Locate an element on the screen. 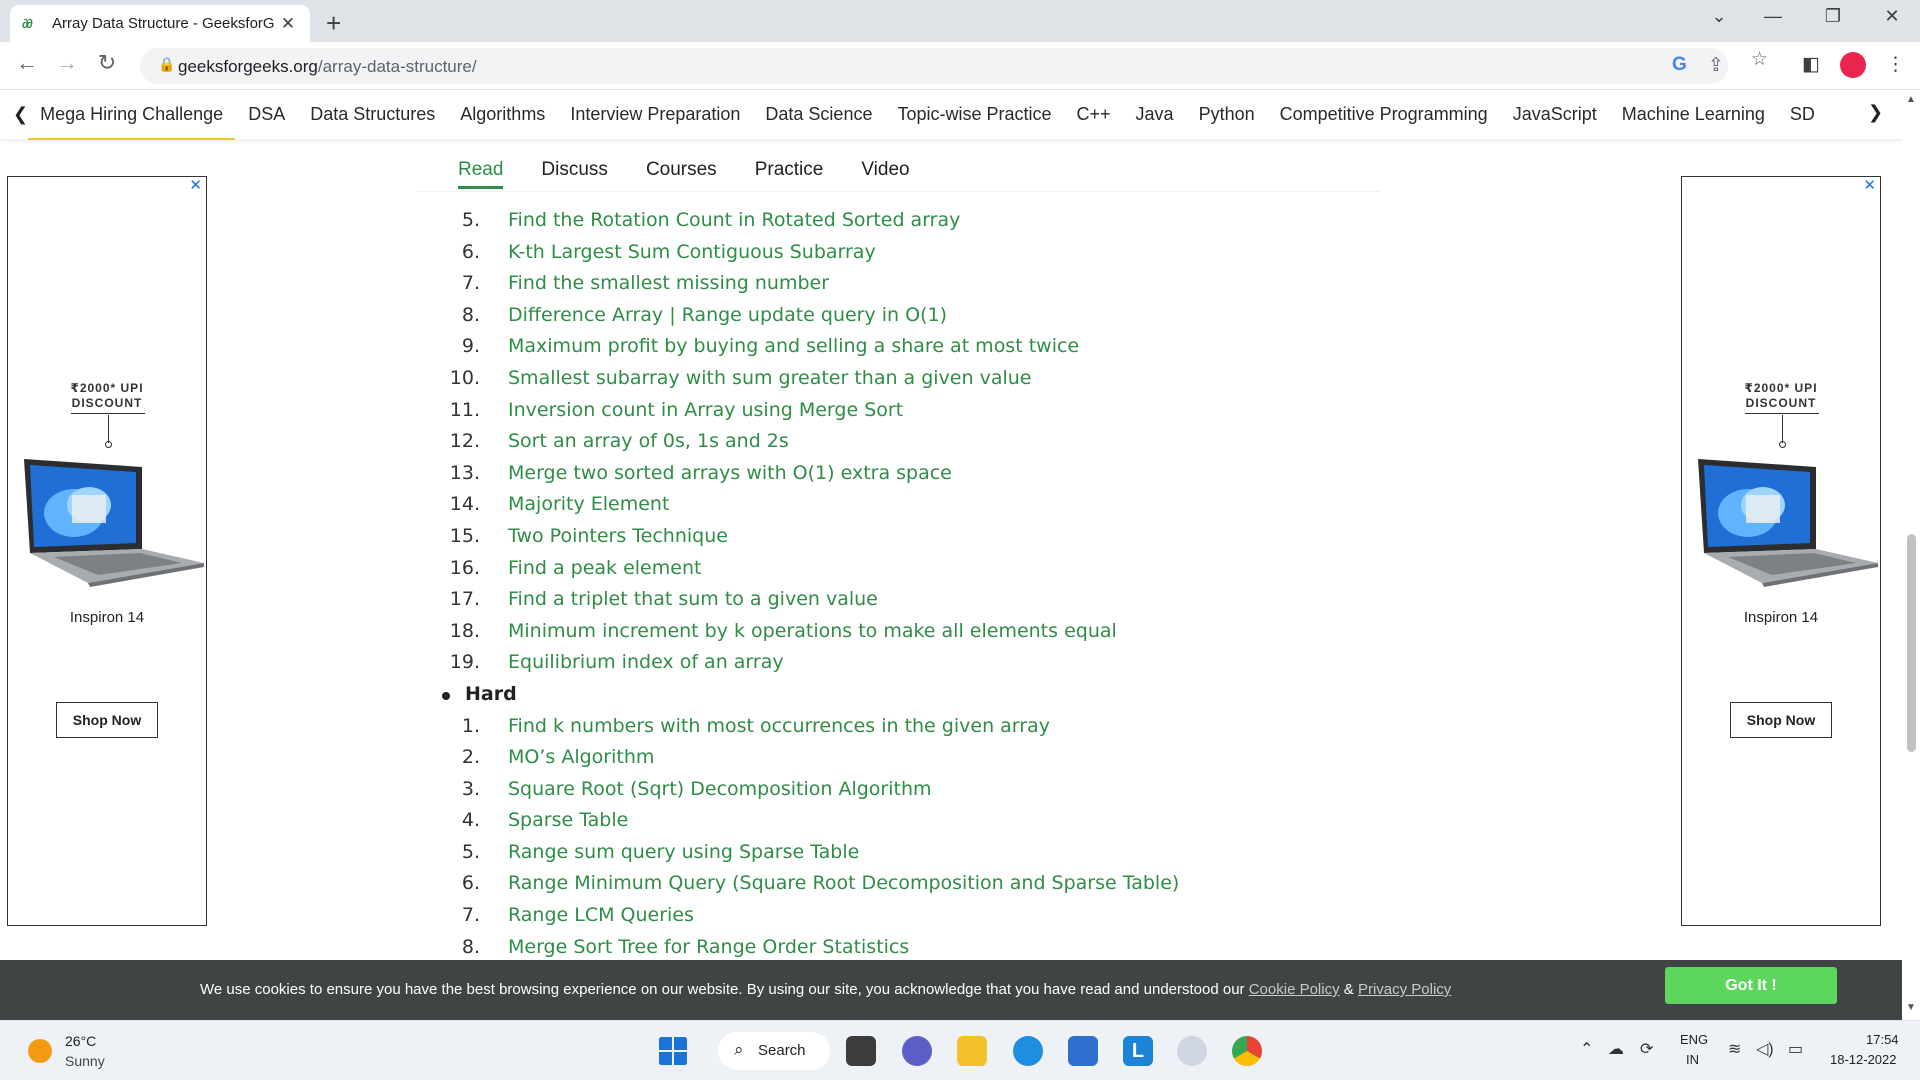 This screenshot has width=1920, height=1080. problem-link: Find a triplet that sum to a given value is located at coordinates (693, 600).